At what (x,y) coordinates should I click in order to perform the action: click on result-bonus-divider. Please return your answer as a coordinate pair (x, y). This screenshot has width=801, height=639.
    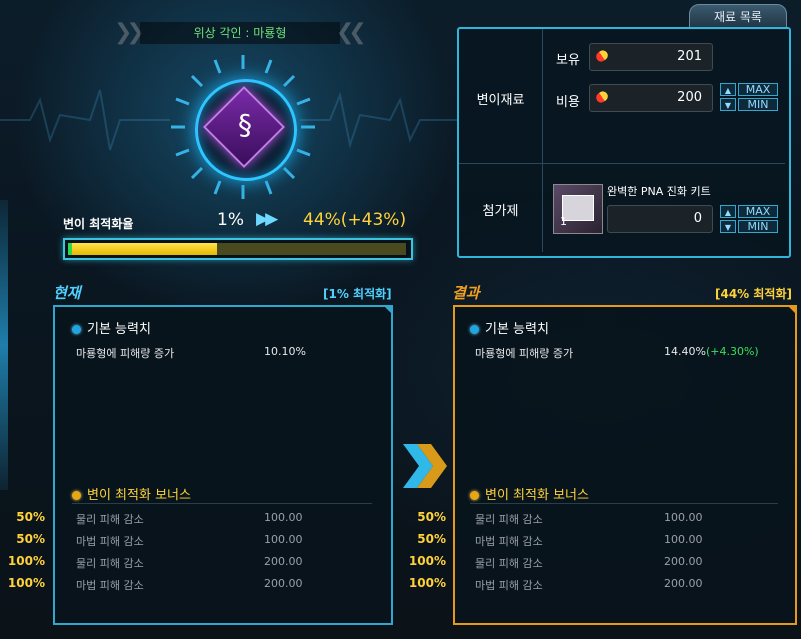
    Looking at the image, I should click on (624, 503).